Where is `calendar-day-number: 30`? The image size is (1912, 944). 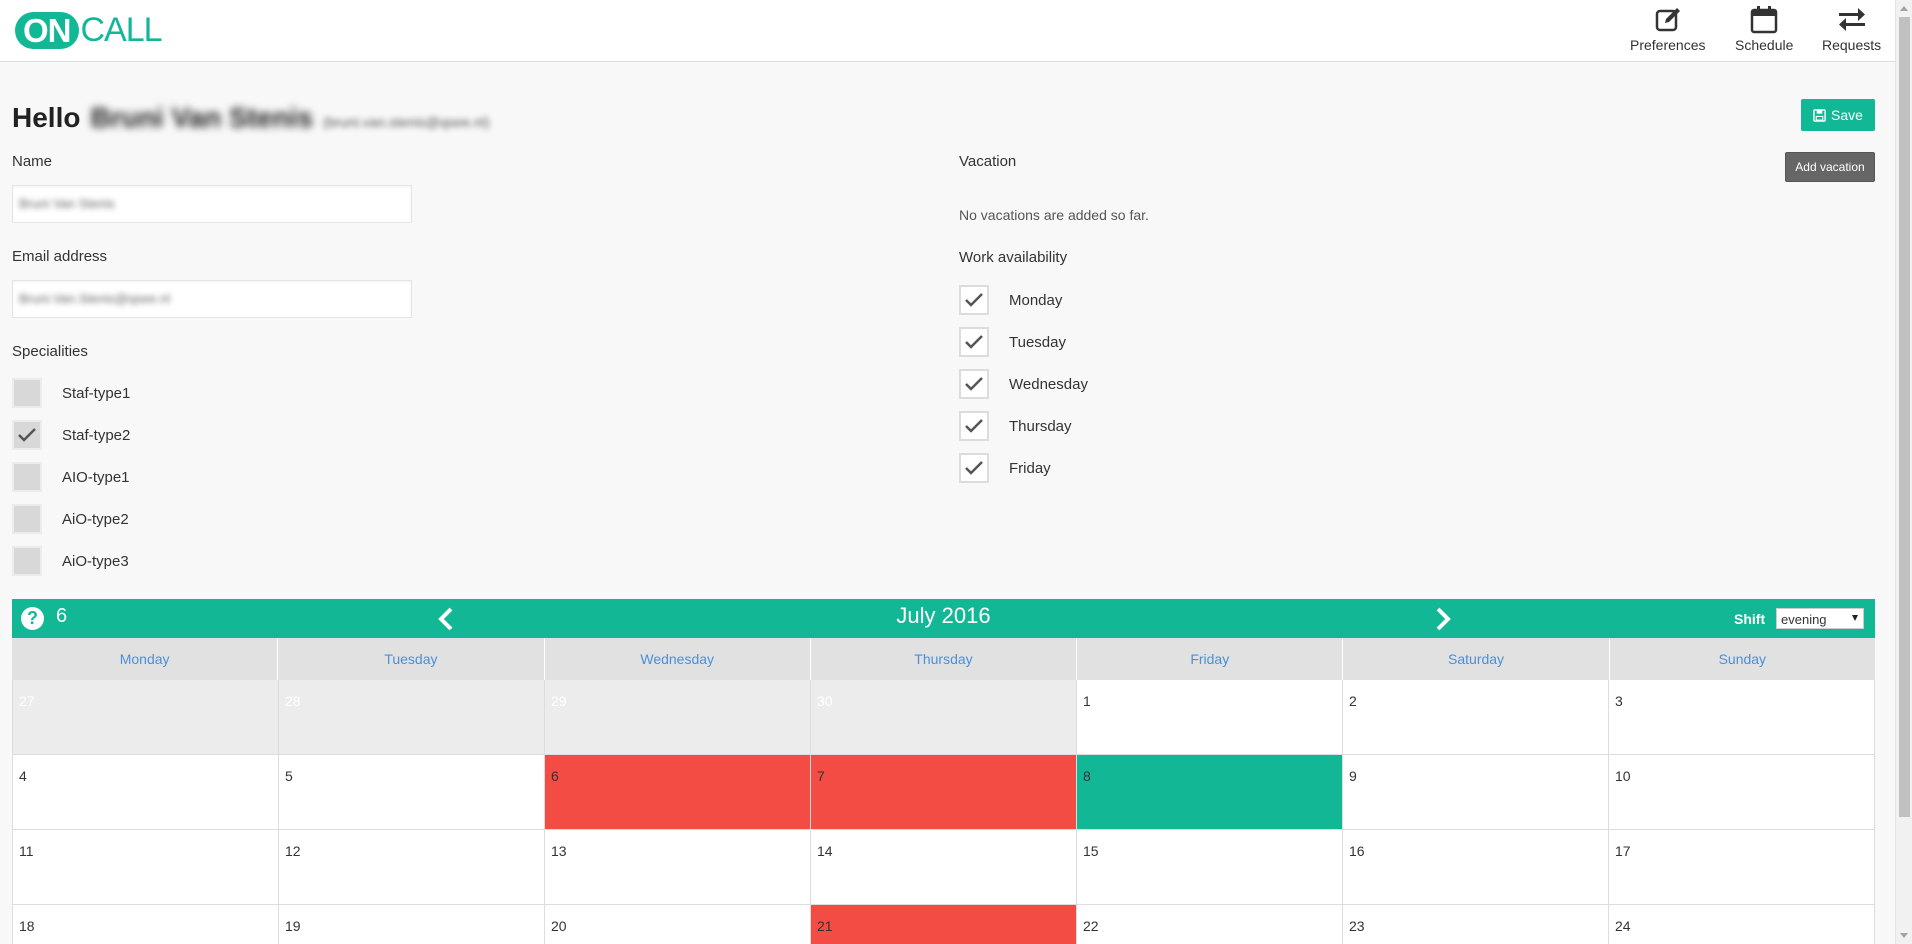
calendar-day-number: 30 is located at coordinates (825, 701).